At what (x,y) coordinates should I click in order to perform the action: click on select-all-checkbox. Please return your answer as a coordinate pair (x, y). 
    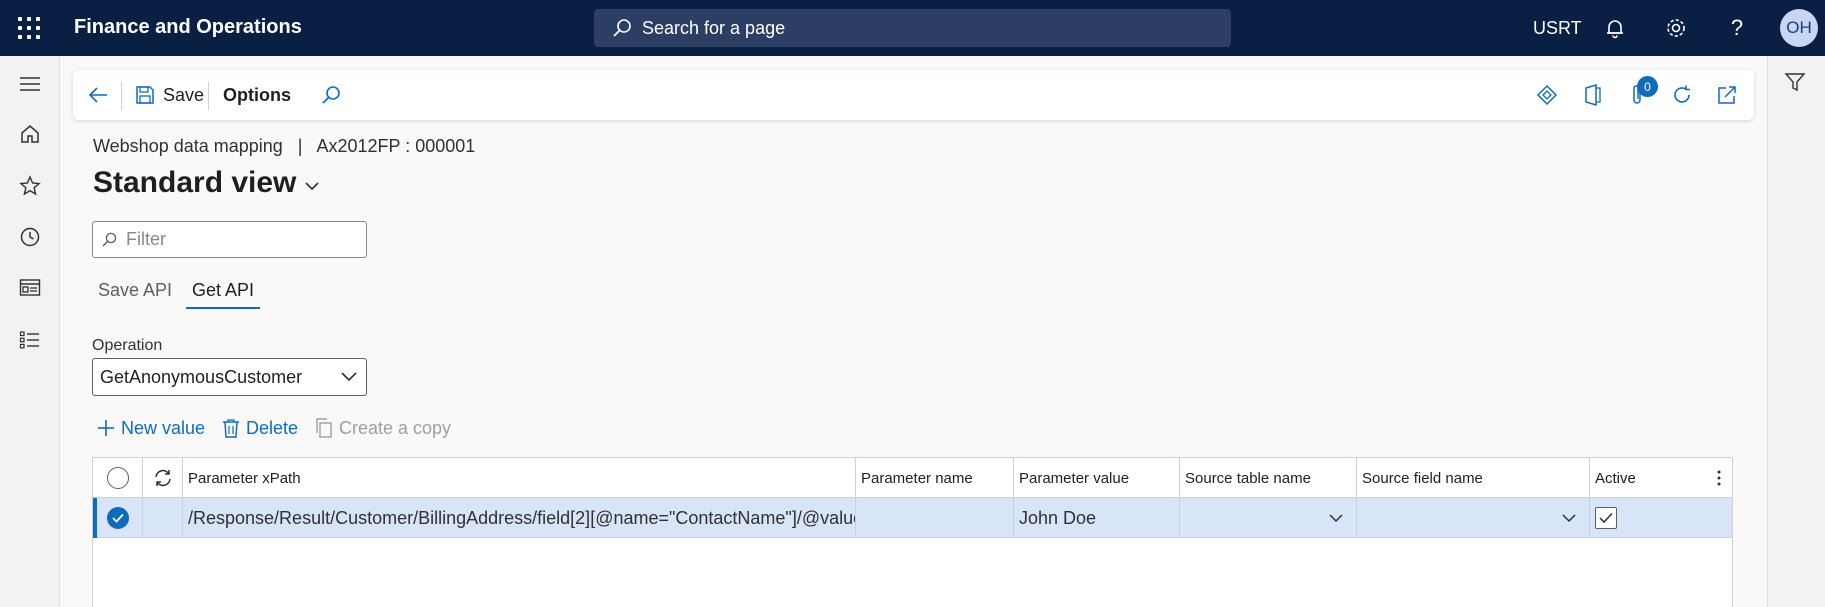
    Looking at the image, I should click on (118, 478).